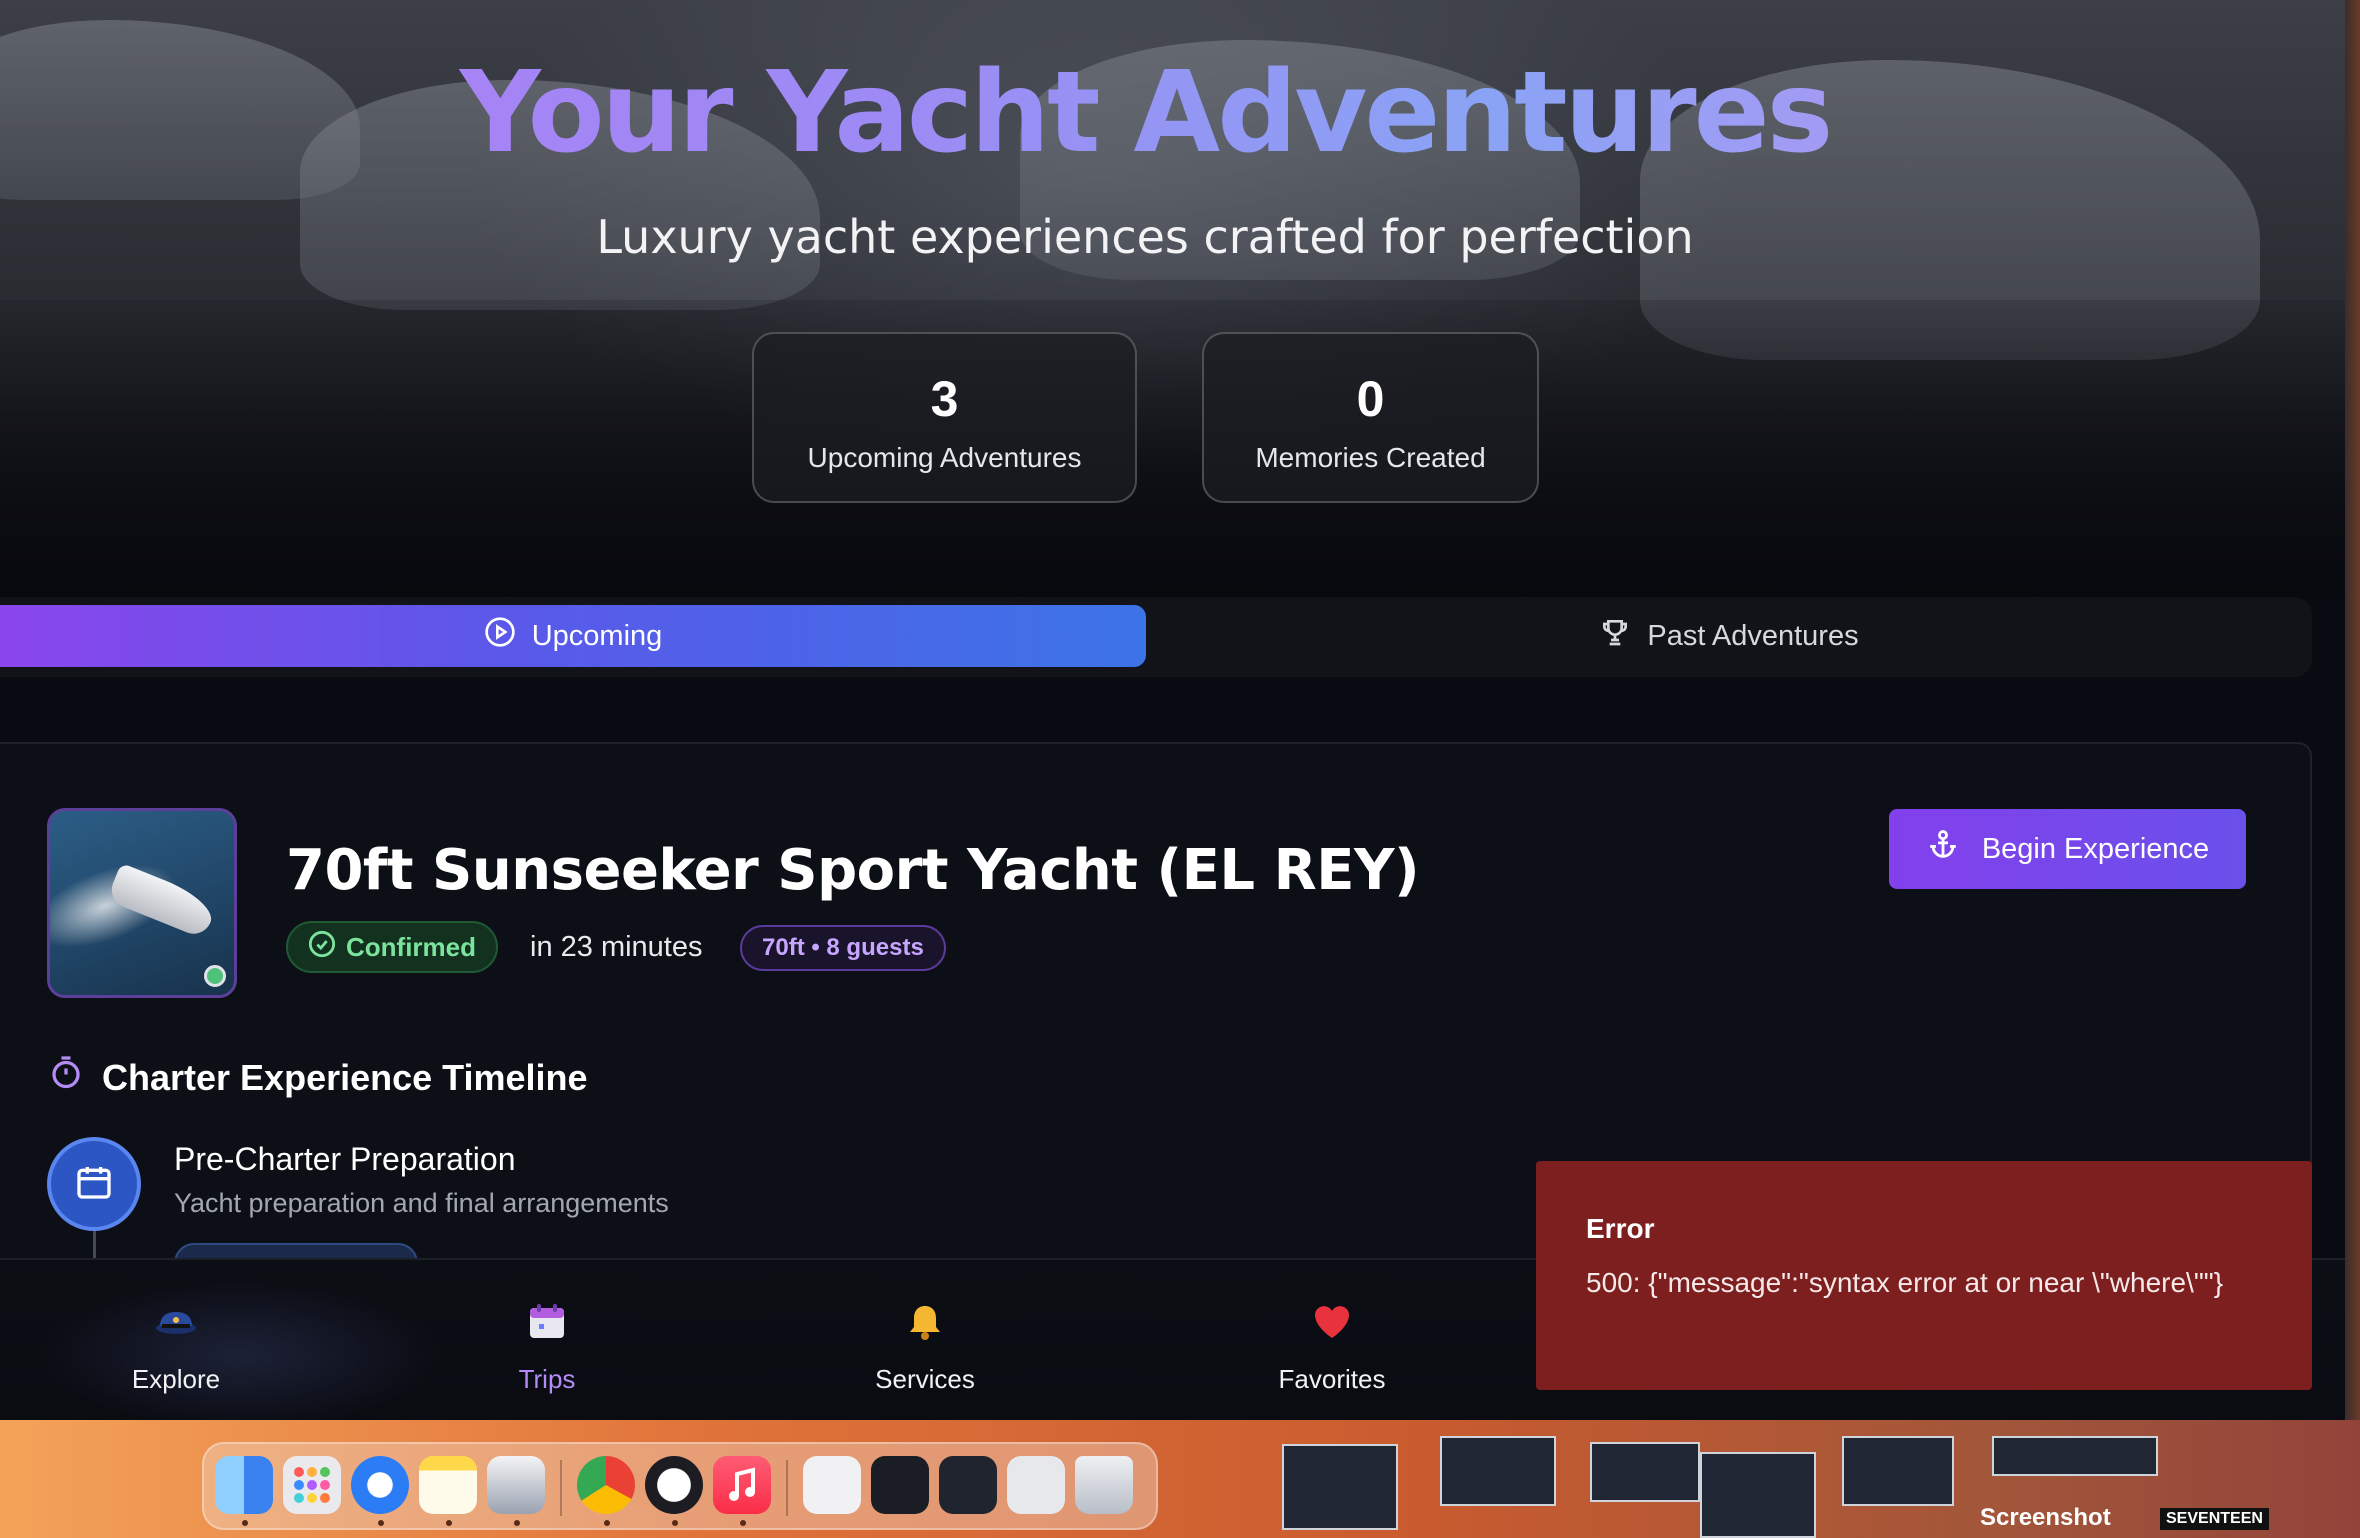  I want to click on yacht-thumbnail, so click(142, 903).